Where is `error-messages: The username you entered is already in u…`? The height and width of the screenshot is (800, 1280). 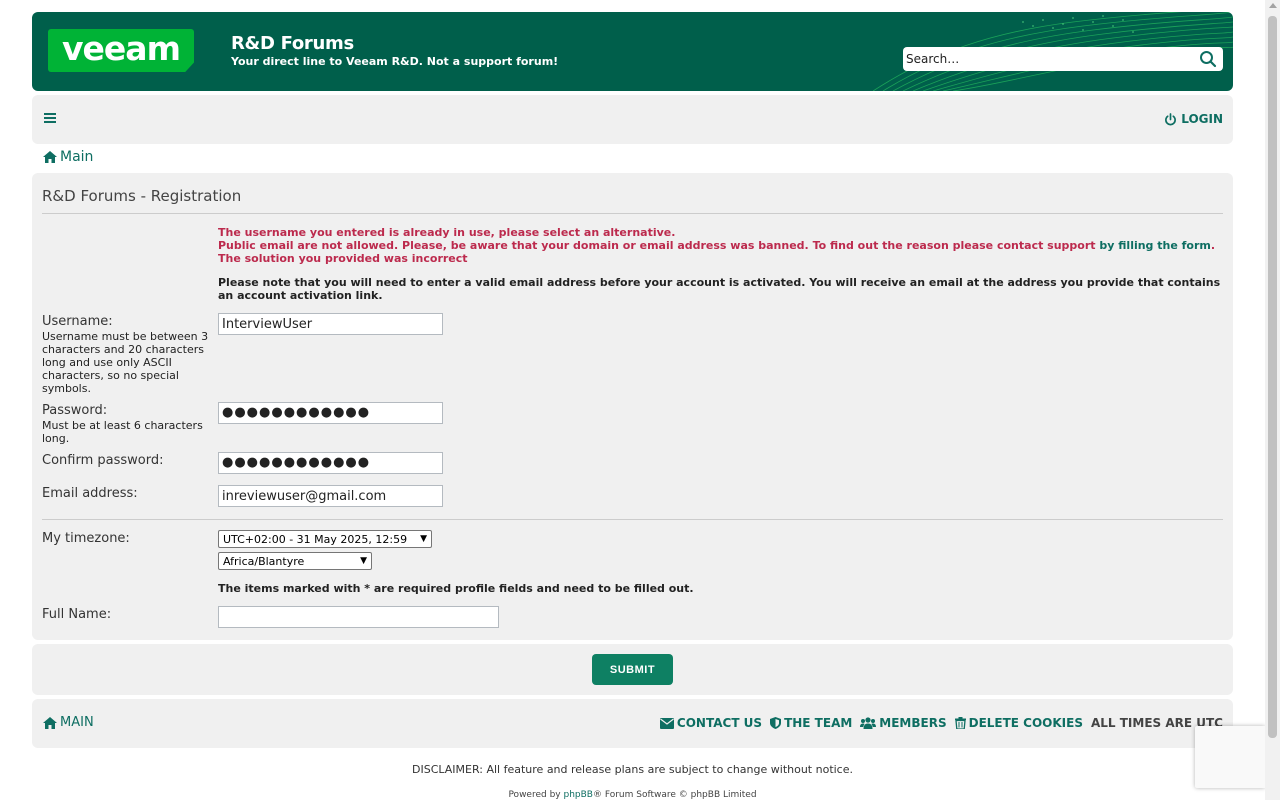
error-messages: The username you entered is already in u… is located at coordinates (716, 245).